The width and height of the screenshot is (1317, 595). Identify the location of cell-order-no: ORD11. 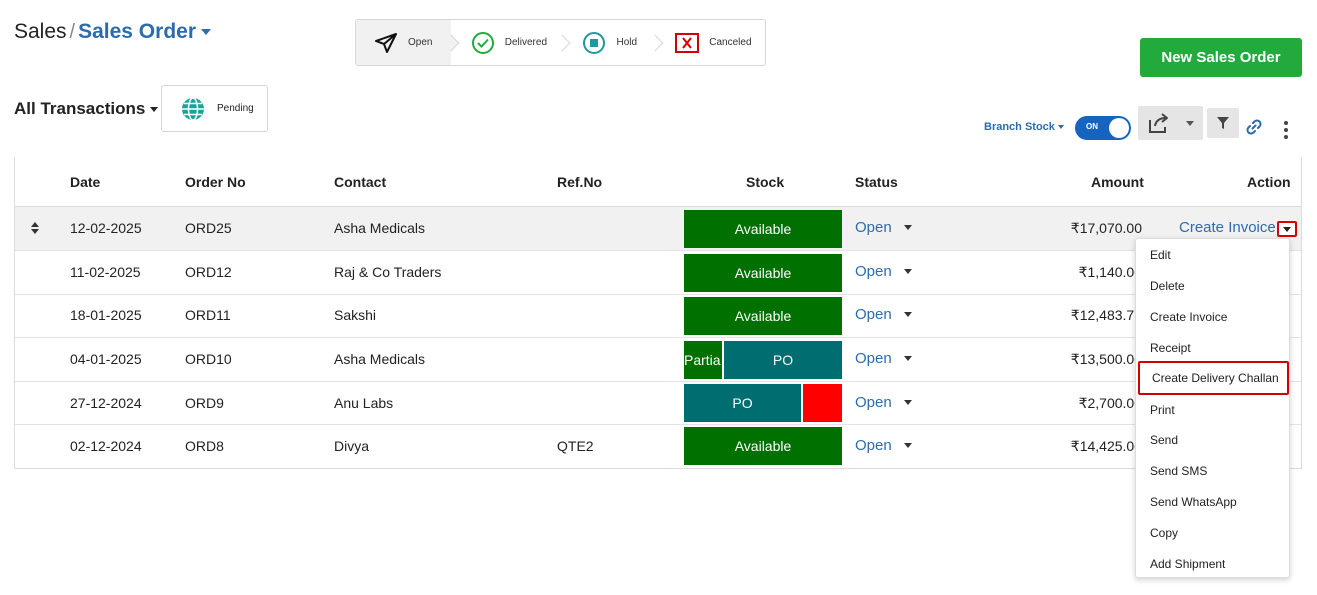
(208, 315).